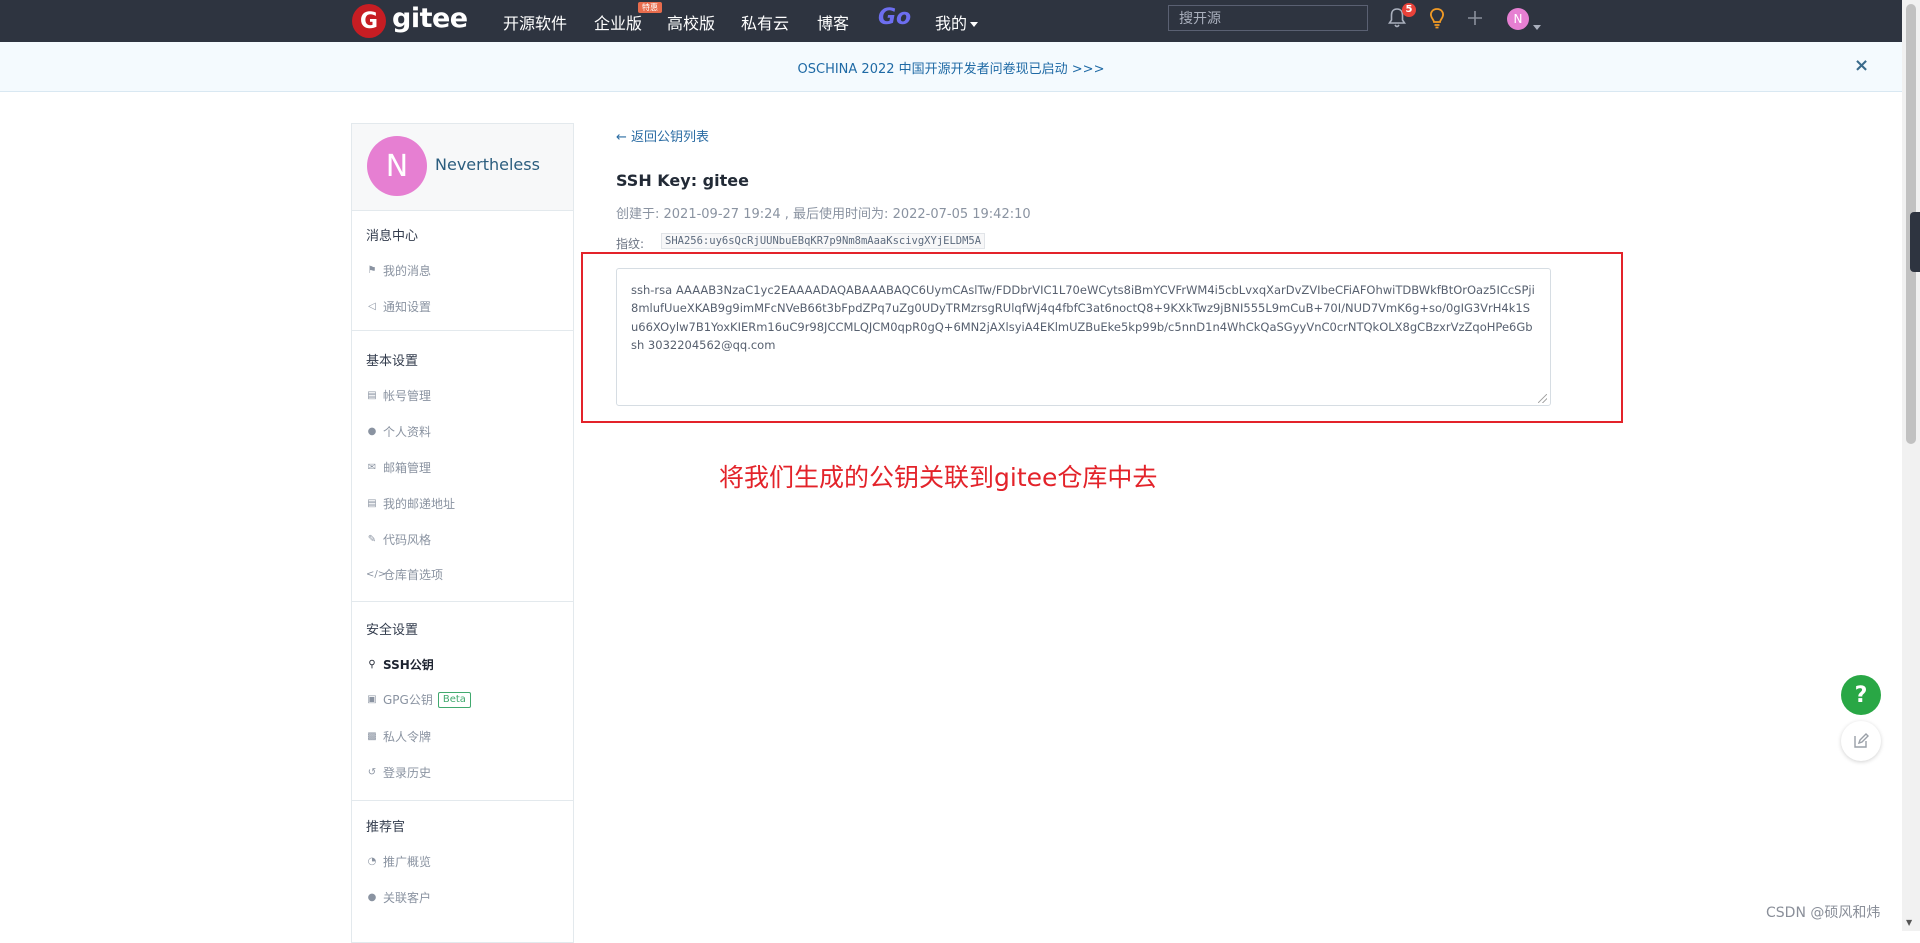 This screenshot has width=1920, height=943. What do you see at coordinates (1915, 242) in the screenshot?
I see `side-panel-tab` at bounding box center [1915, 242].